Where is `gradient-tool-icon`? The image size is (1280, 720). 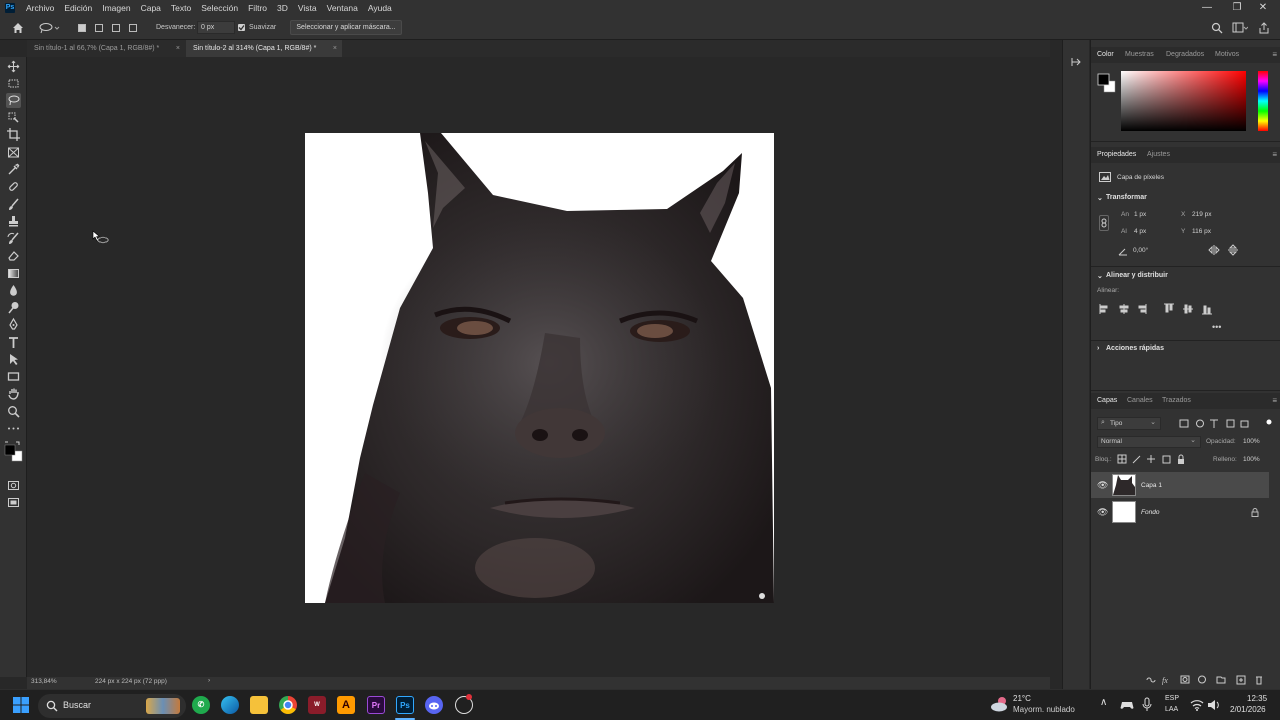
gradient-tool-icon is located at coordinates (13, 273).